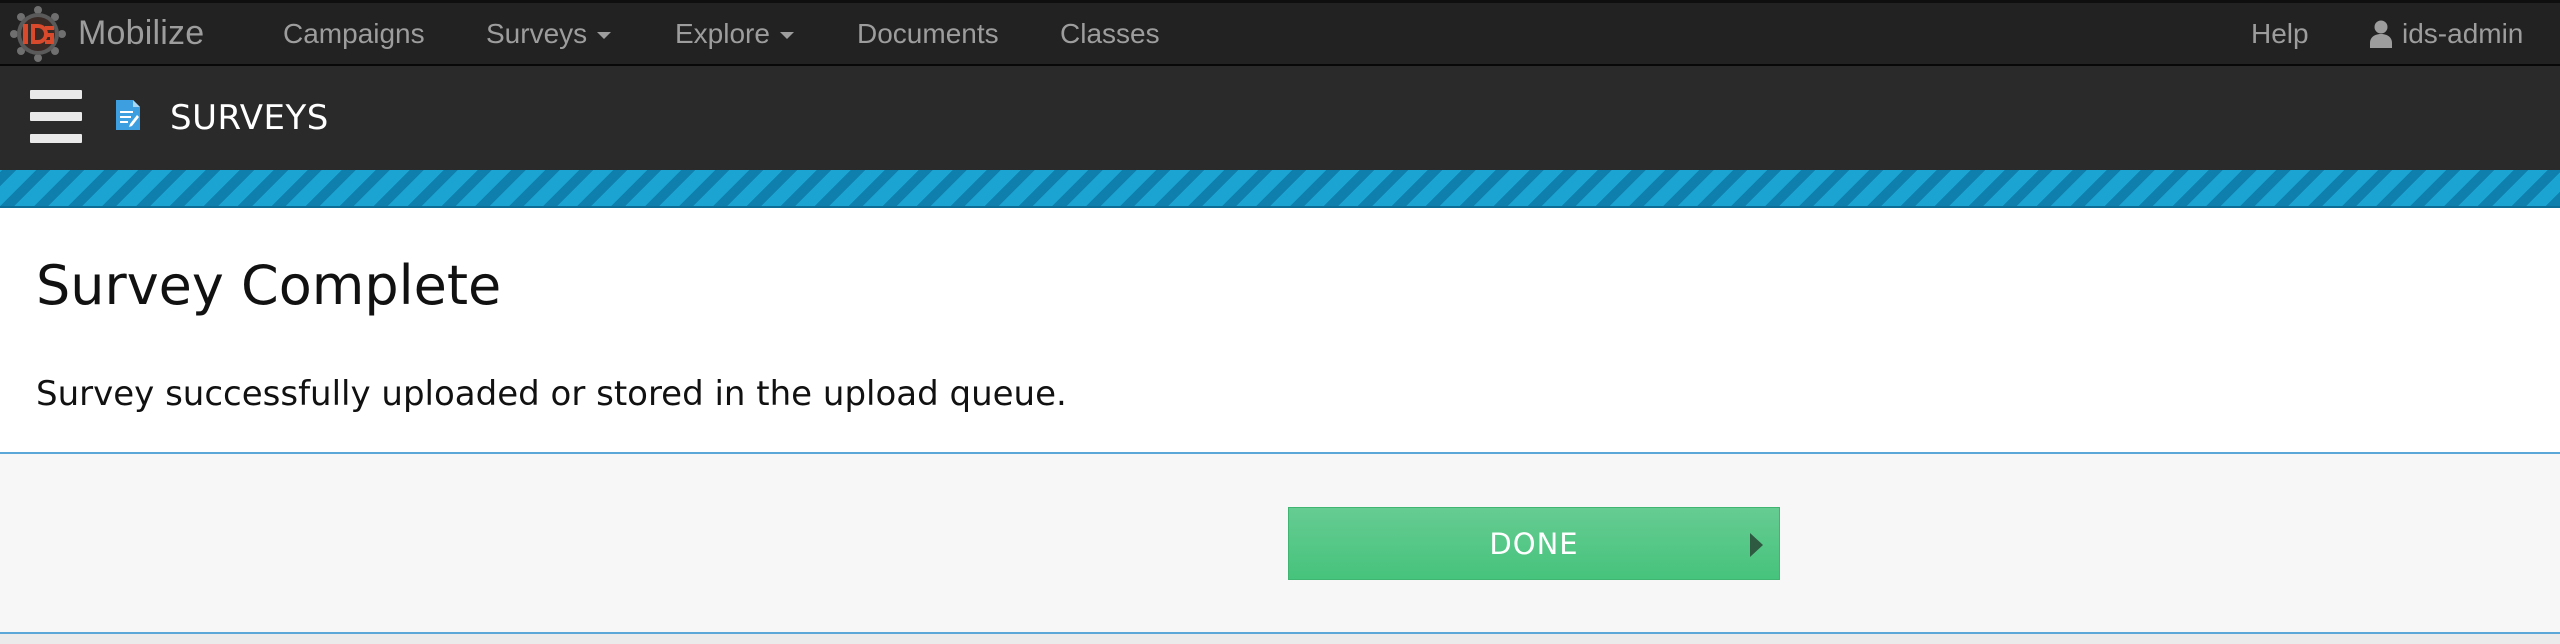 This screenshot has height=644, width=2560. Describe the element at coordinates (249, 118) in the screenshot. I see `page-title: SURVEYS` at that location.